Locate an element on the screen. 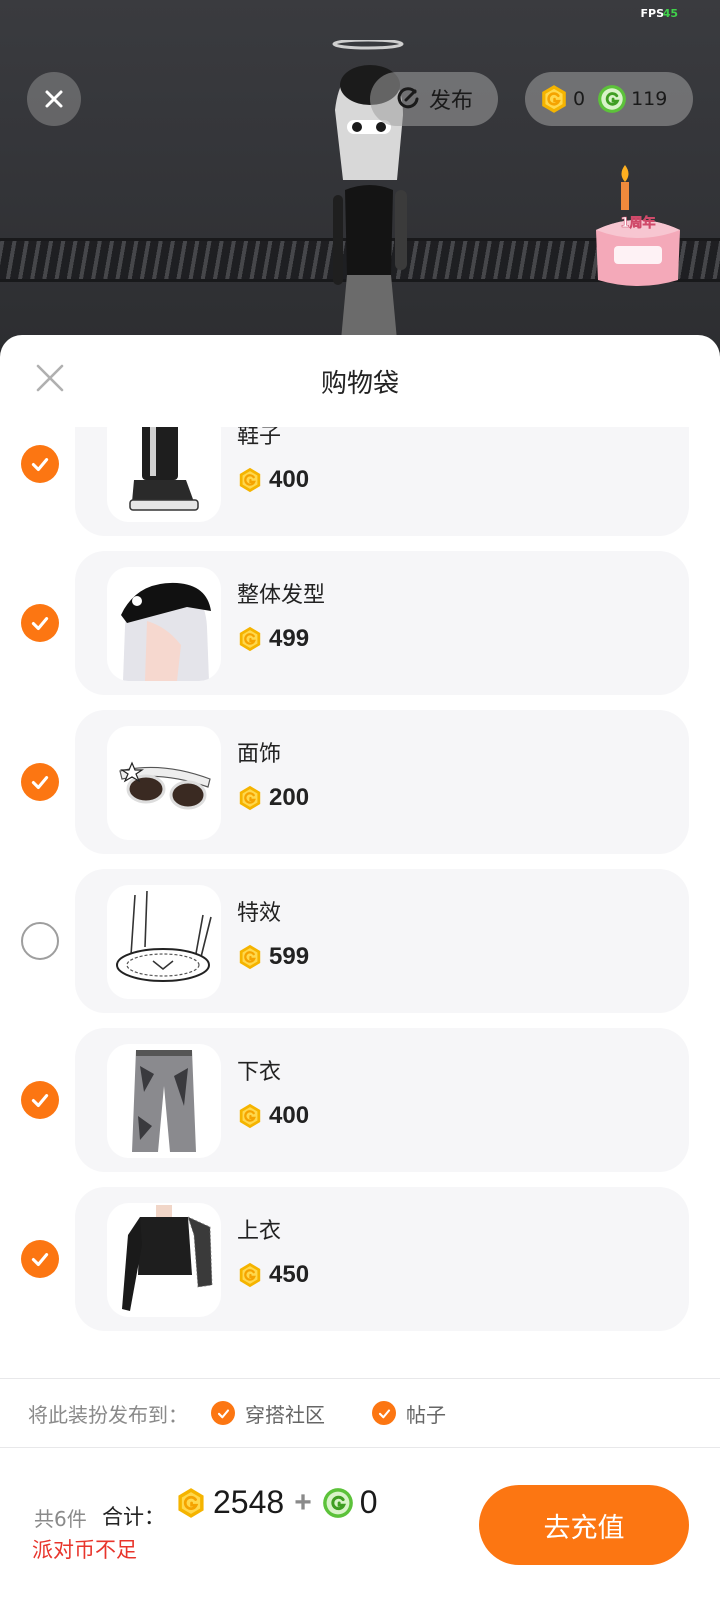 Image resolution: width=720 pixels, height=1600 pixels. publish-button: 发布 is located at coordinates (434, 99).